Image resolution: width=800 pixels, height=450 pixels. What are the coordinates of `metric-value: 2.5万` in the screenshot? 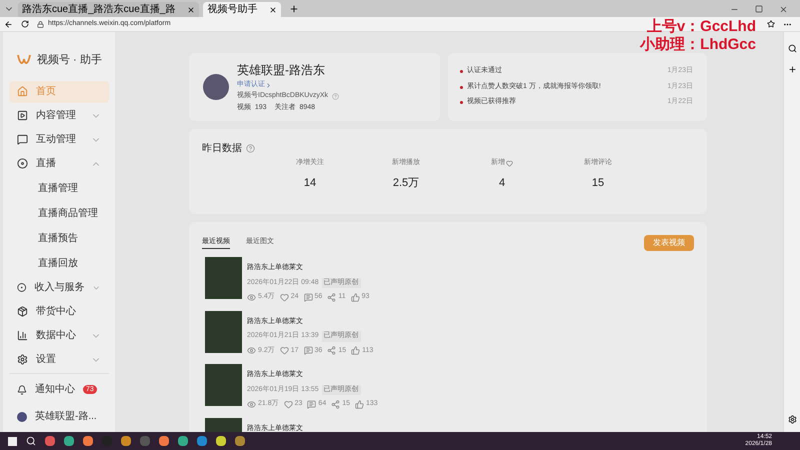 It's located at (406, 183).